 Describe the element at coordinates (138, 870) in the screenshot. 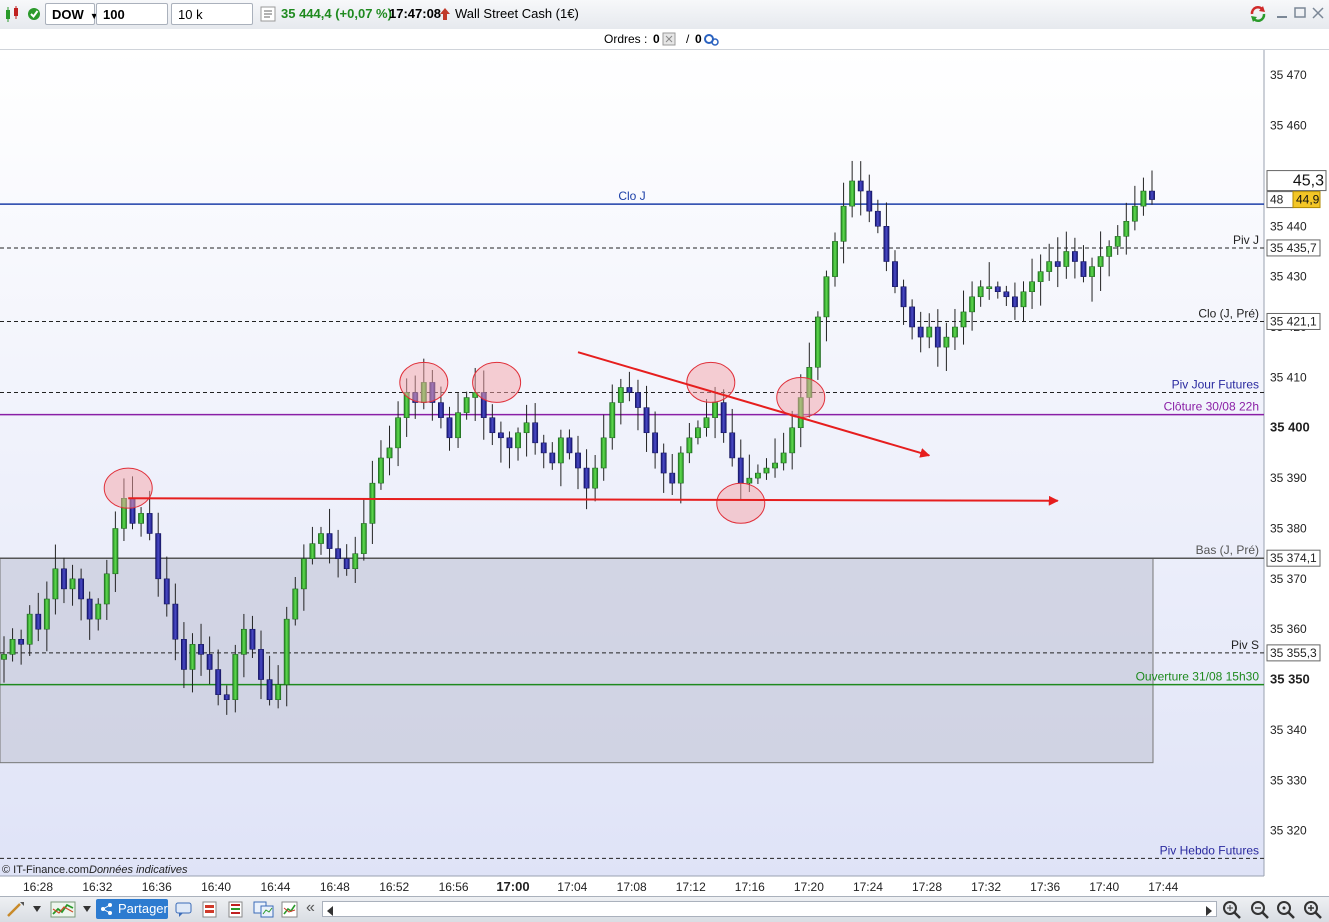

I see `disclaimer-text: Données indicatives` at that location.